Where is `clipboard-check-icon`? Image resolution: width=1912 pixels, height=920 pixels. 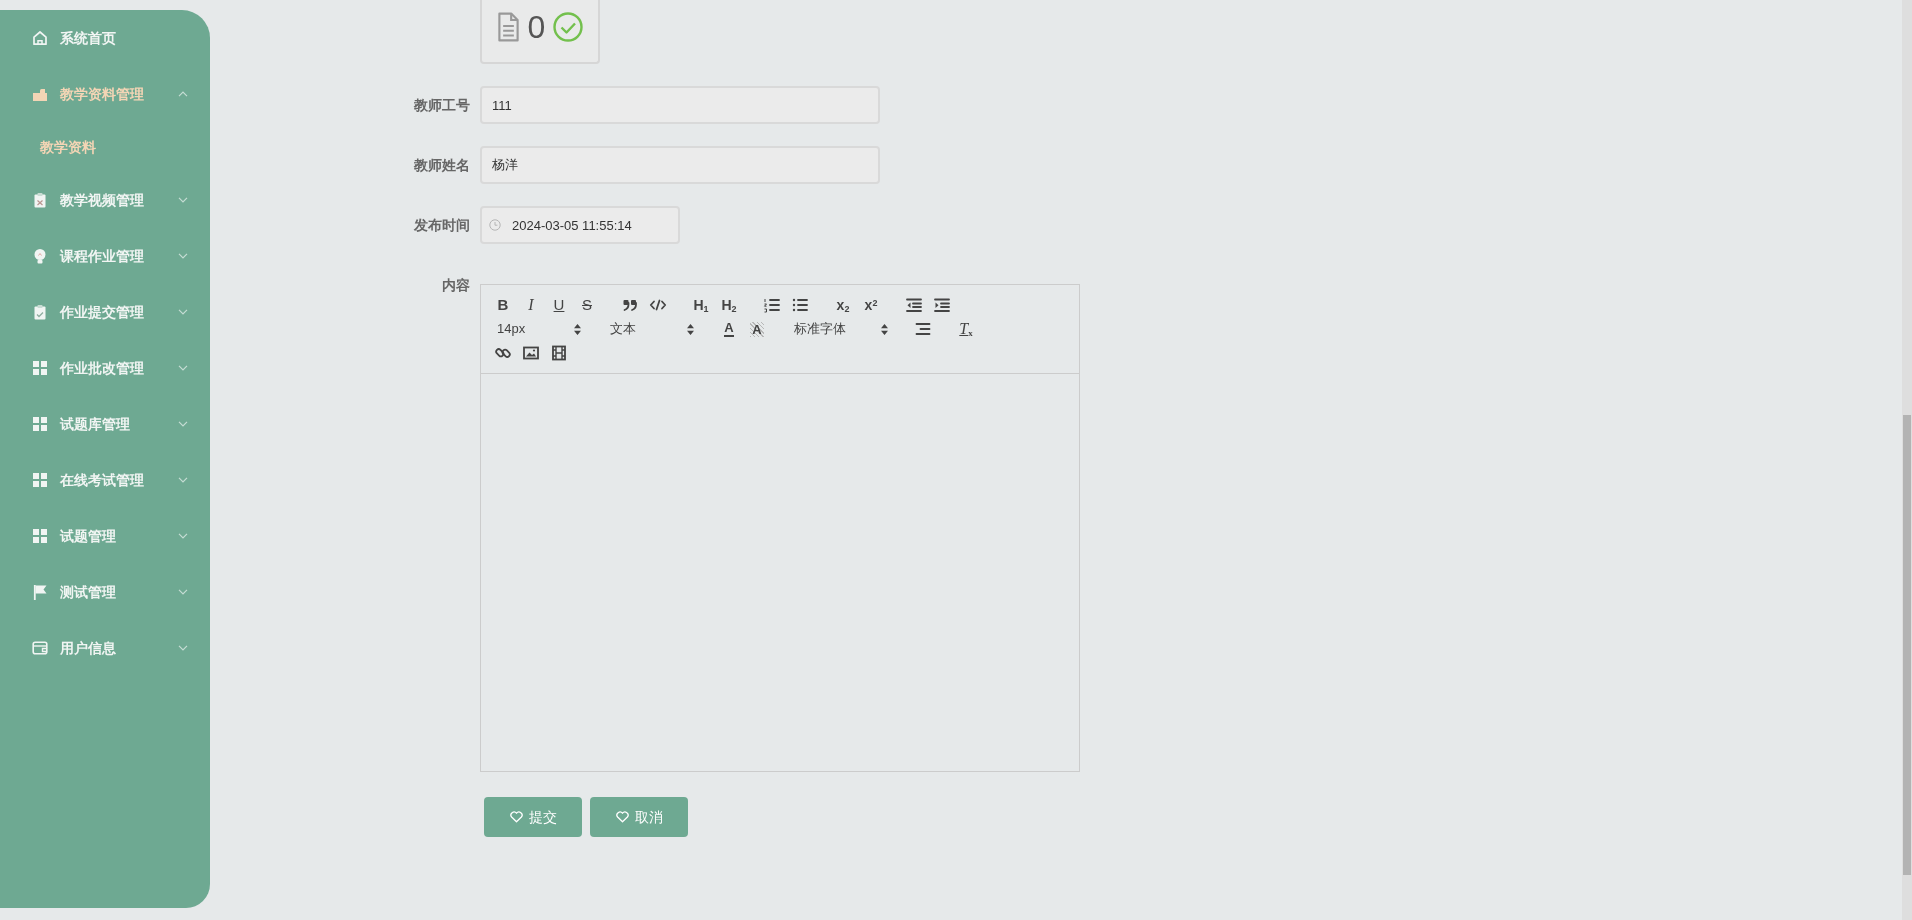
clipboard-check-icon is located at coordinates (40, 312).